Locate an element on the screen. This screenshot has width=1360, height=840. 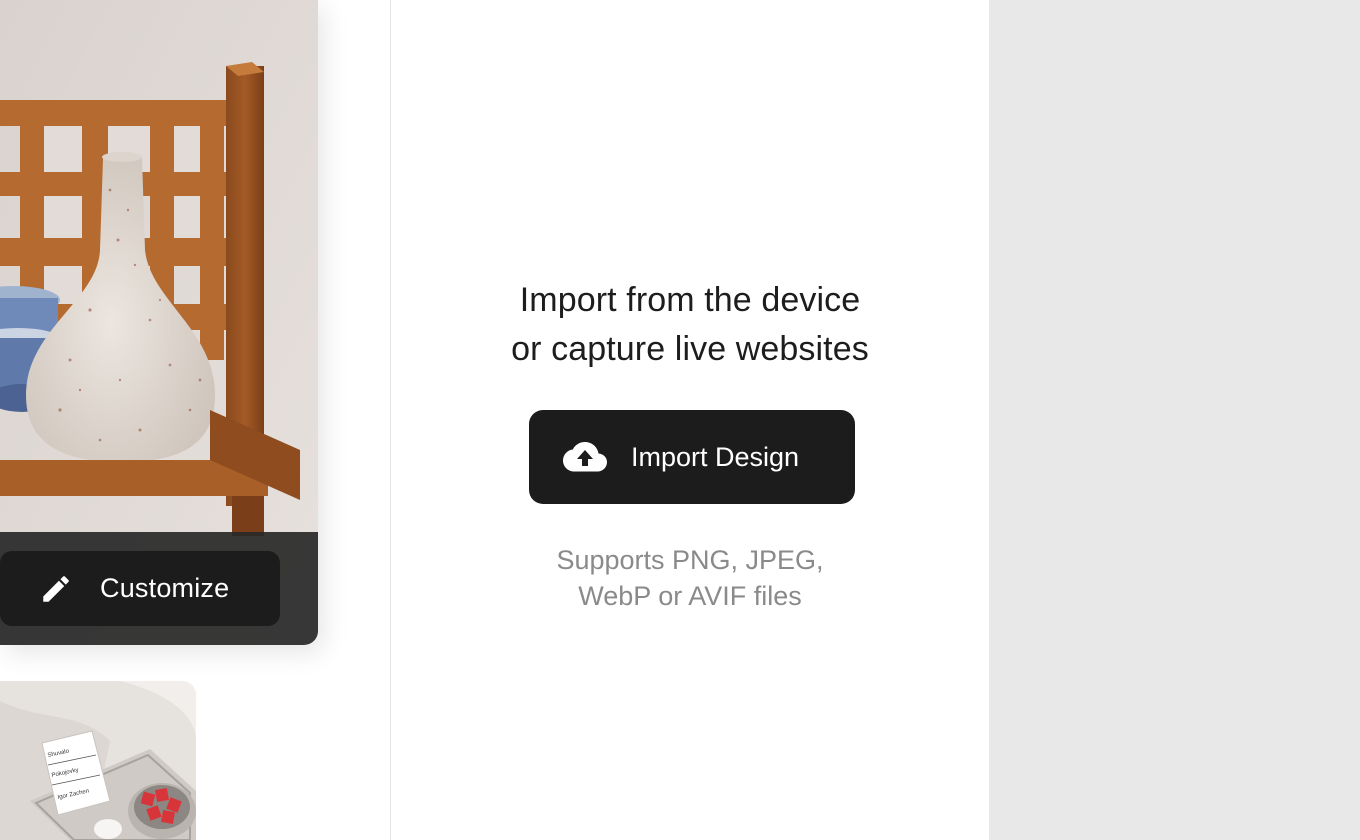
pencil-icon is located at coordinates (56, 589).